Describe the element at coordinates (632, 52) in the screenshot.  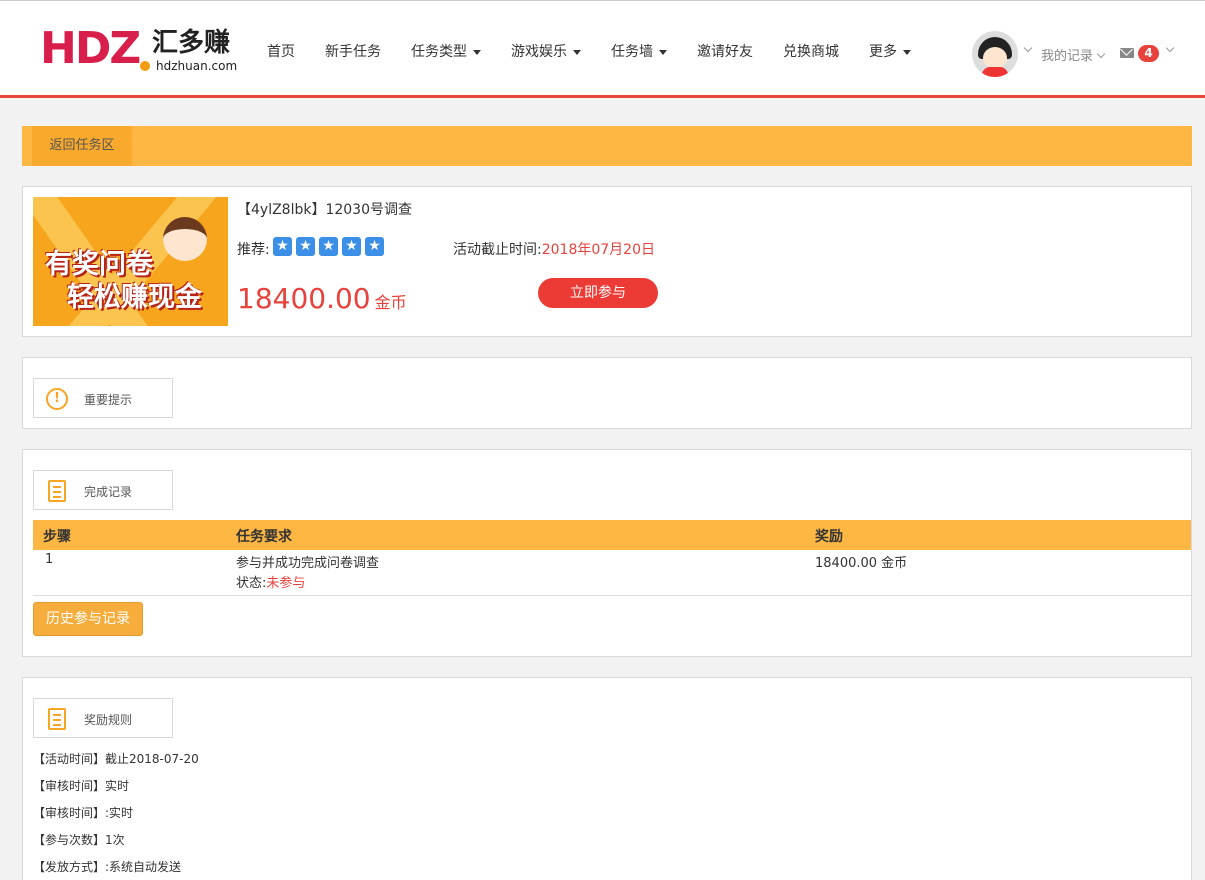
I see `nav-label: 任务墙` at that location.